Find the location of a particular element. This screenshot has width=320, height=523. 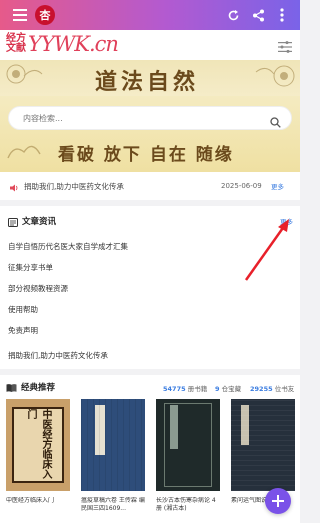

book-title: 长沙古本伤寒杂病论 4册 (湘古本) is located at coordinates (188, 505).